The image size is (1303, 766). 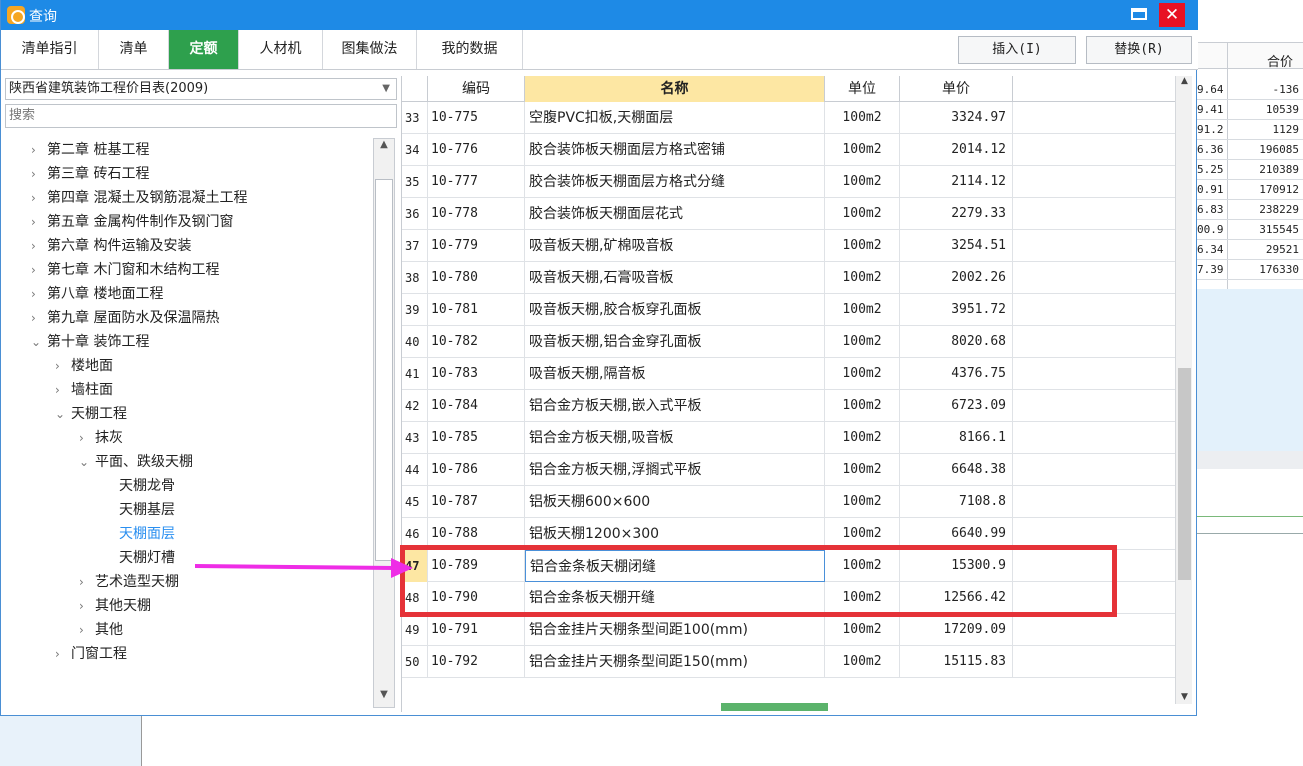 I want to click on table-row: 36 10-778 胶合装饰板天棚面层花式 100m2 2279.33, so click(x=788, y=214).